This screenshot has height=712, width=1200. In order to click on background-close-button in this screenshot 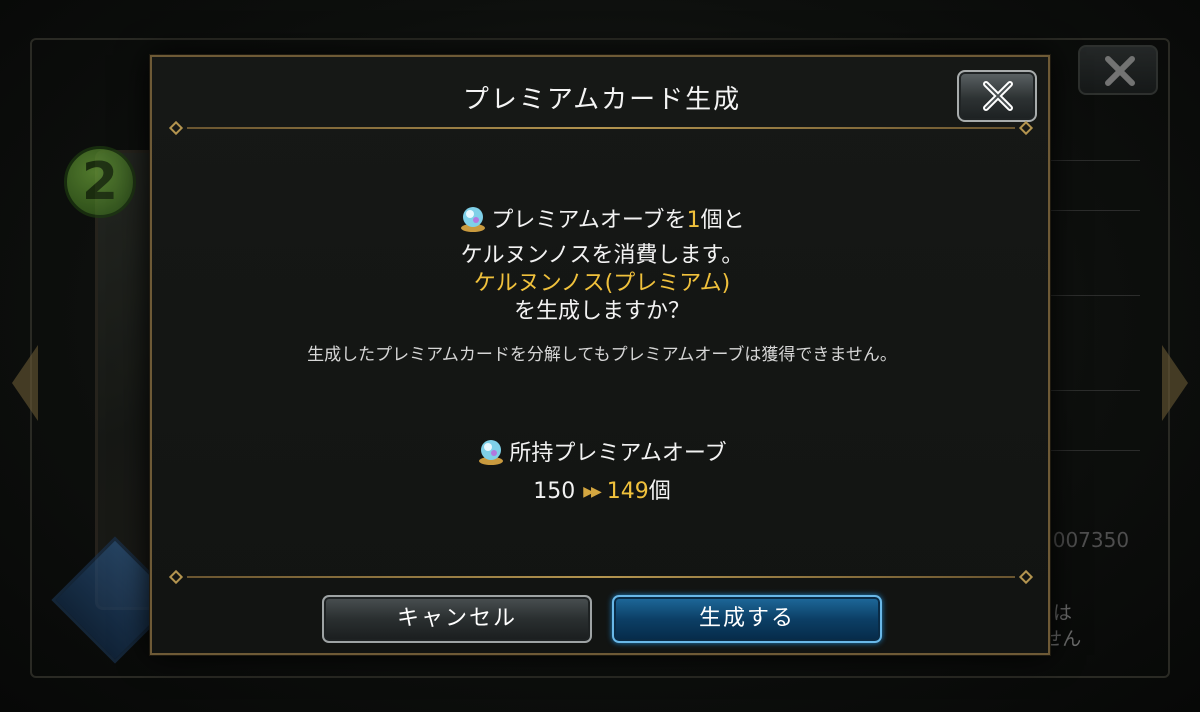, I will do `click(1118, 70)`.